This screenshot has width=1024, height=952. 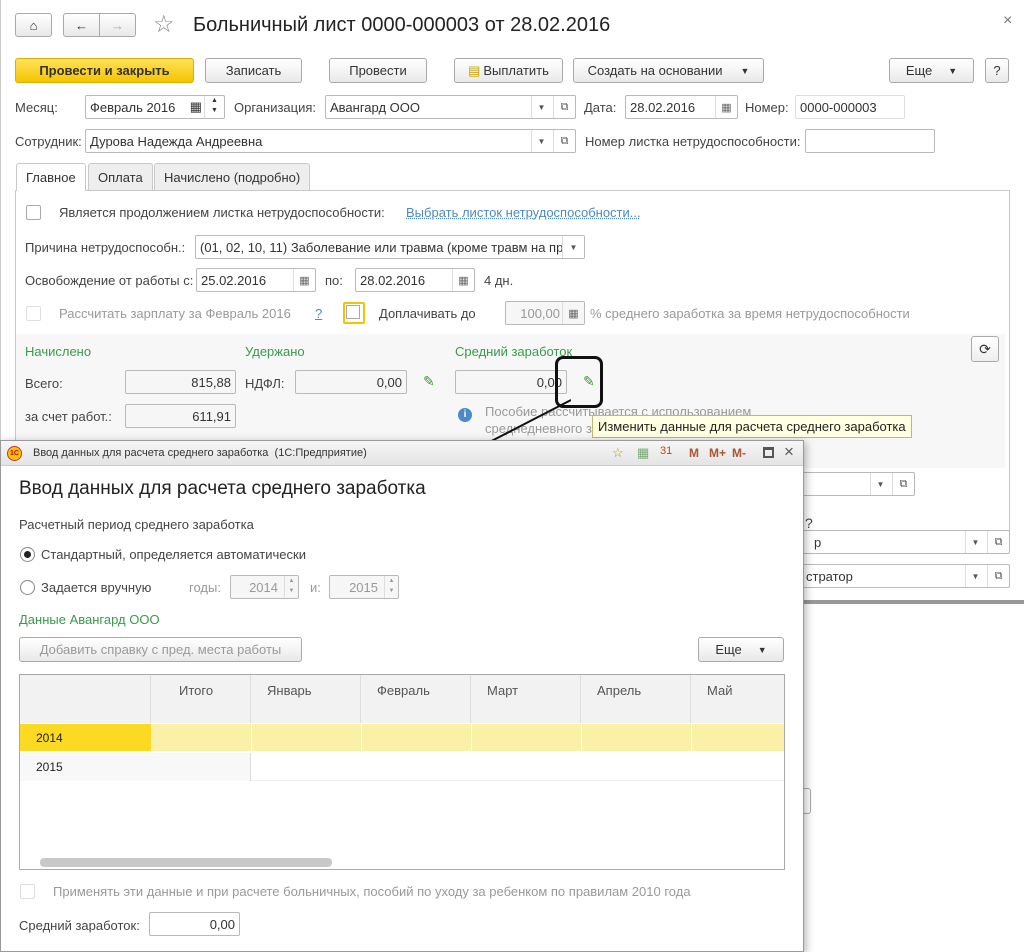 What do you see at coordinates (253, 70) in the screenshot?
I see `save-button: Записать` at bounding box center [253, 70].